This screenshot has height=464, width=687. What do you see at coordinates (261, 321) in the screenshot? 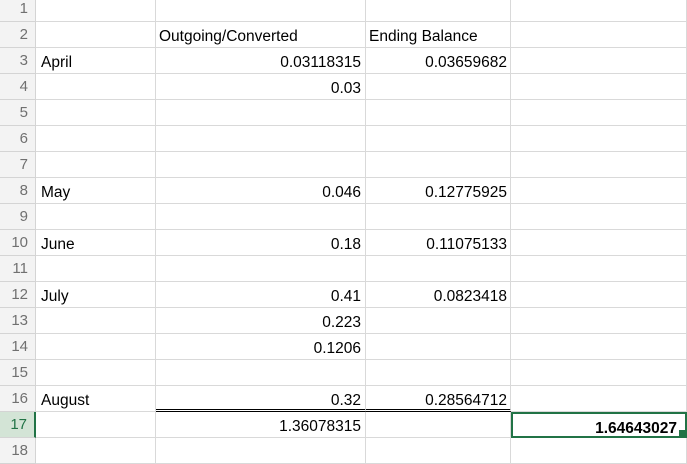
I see `cell-b13: 0.223` at bounding box center [261, 321].